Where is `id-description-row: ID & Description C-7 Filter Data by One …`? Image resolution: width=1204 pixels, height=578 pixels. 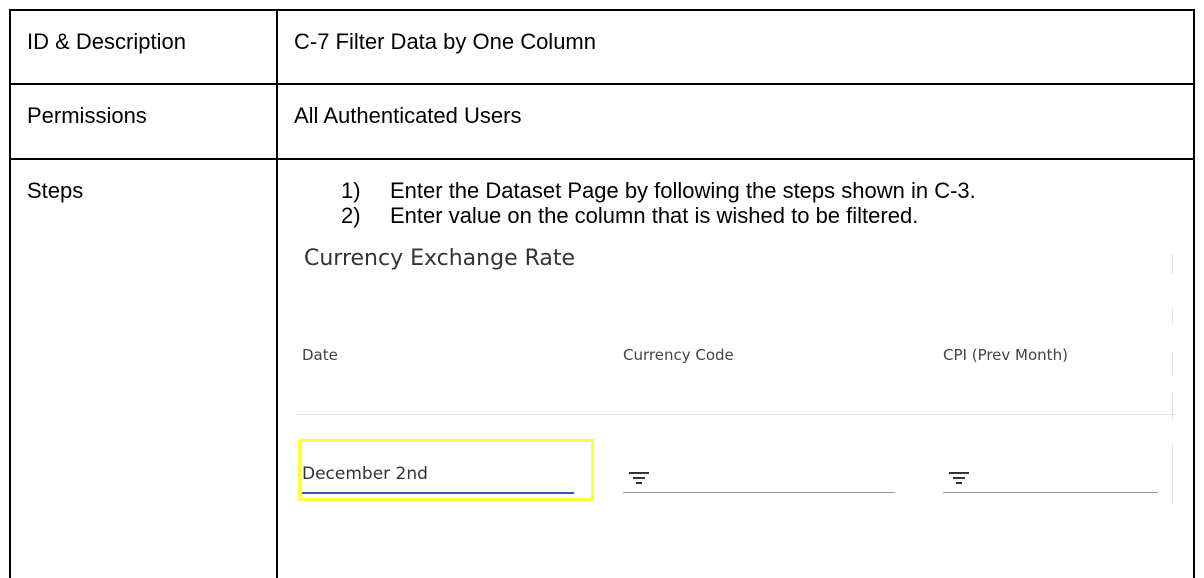 id-description-row: ID & Description C-7 Filter Data by One … is located at coordinates (602, 47).